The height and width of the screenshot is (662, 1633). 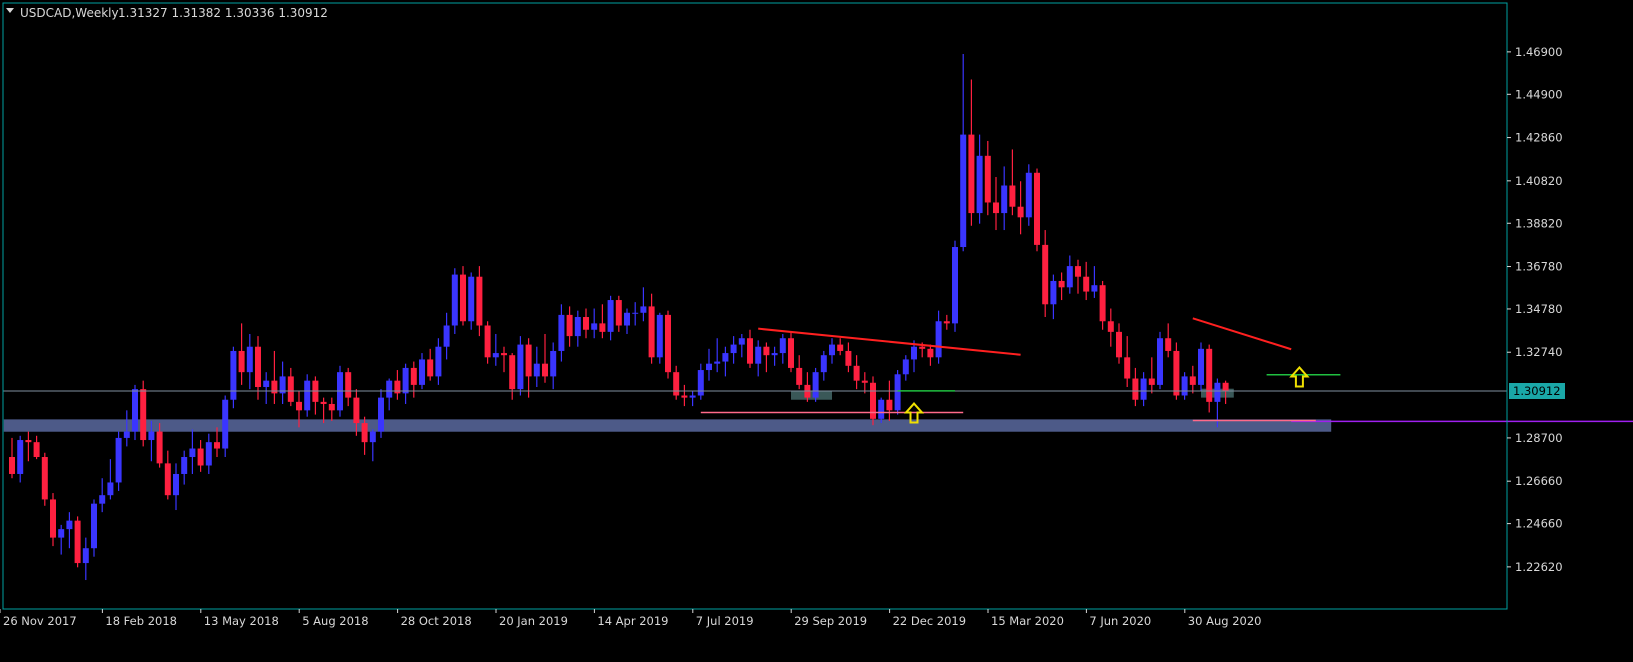 I want to click on y-tick-label: 1.22620, so click(x=1539, y=567).